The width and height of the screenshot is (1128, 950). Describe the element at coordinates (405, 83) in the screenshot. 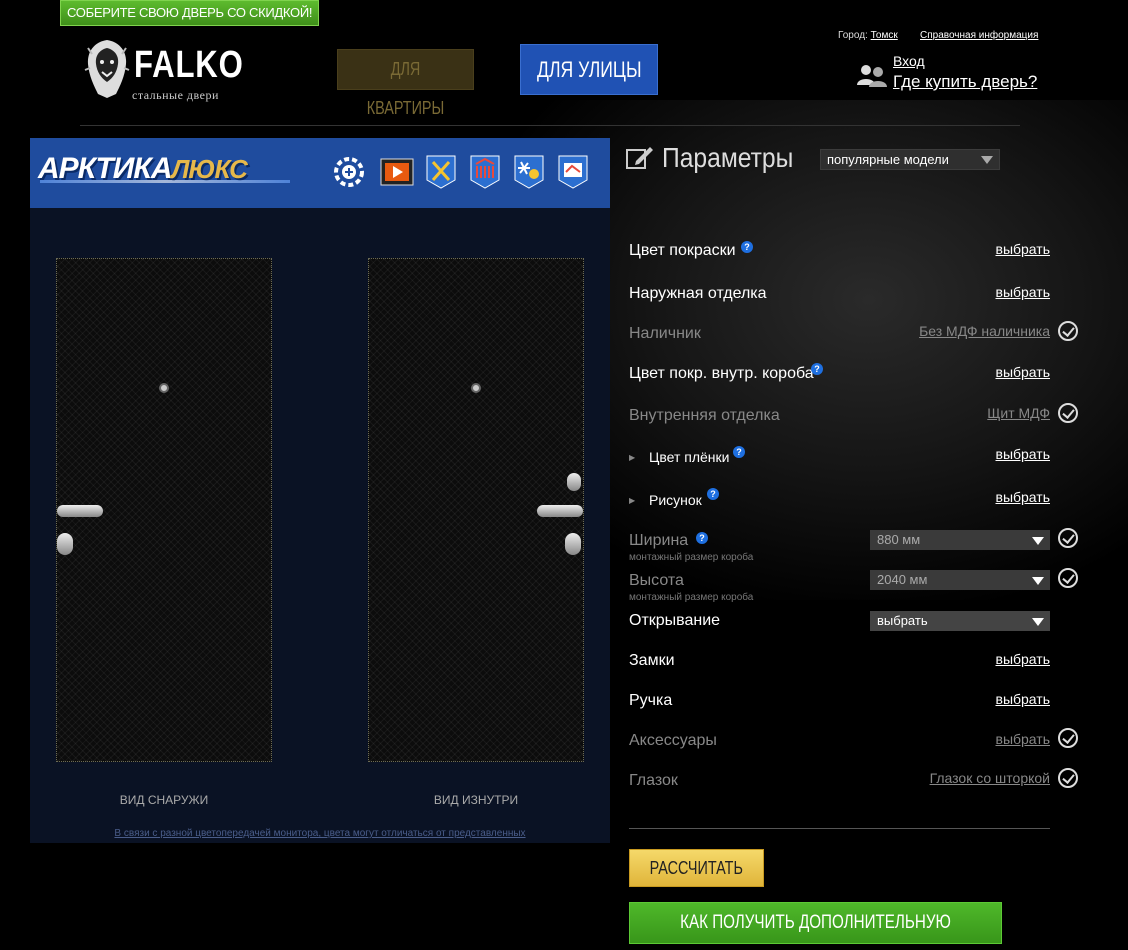

I see `for-apartment-button: ДЛЯ КВАРТИРЫ` at that location.